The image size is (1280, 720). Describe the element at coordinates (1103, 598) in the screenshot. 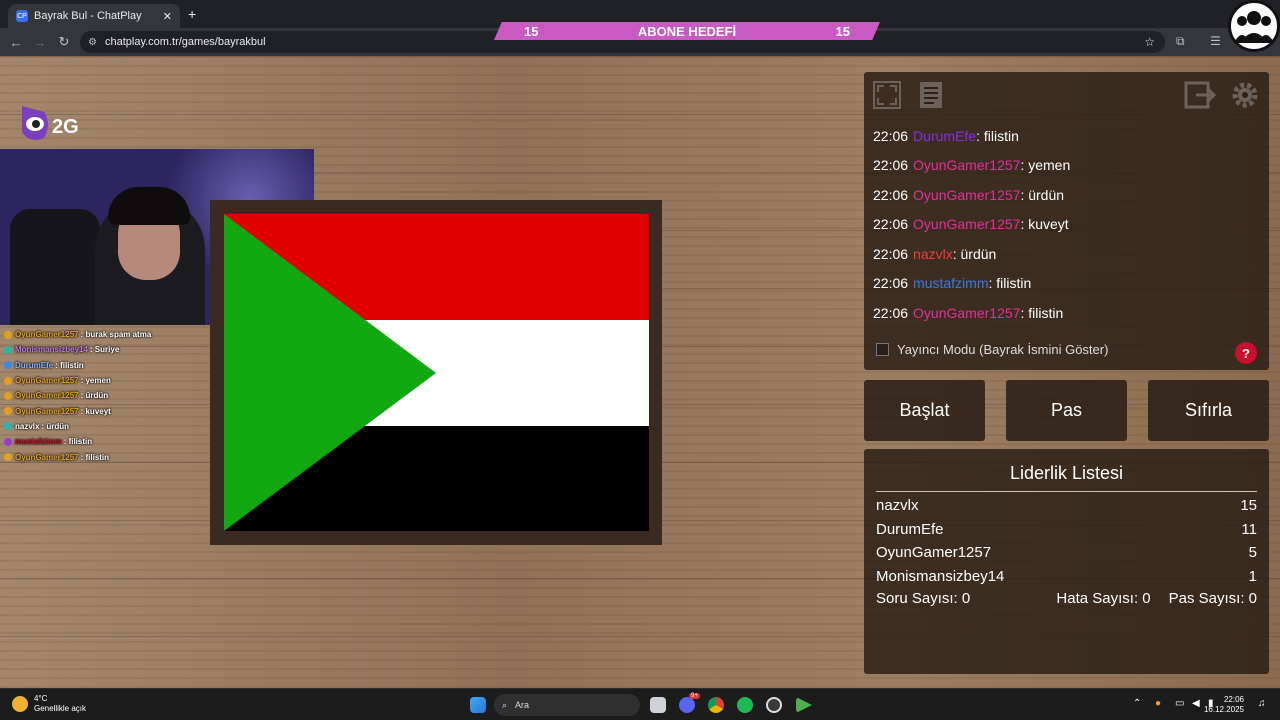

I see `error-count: Hata Sayısı: 0` at that location.